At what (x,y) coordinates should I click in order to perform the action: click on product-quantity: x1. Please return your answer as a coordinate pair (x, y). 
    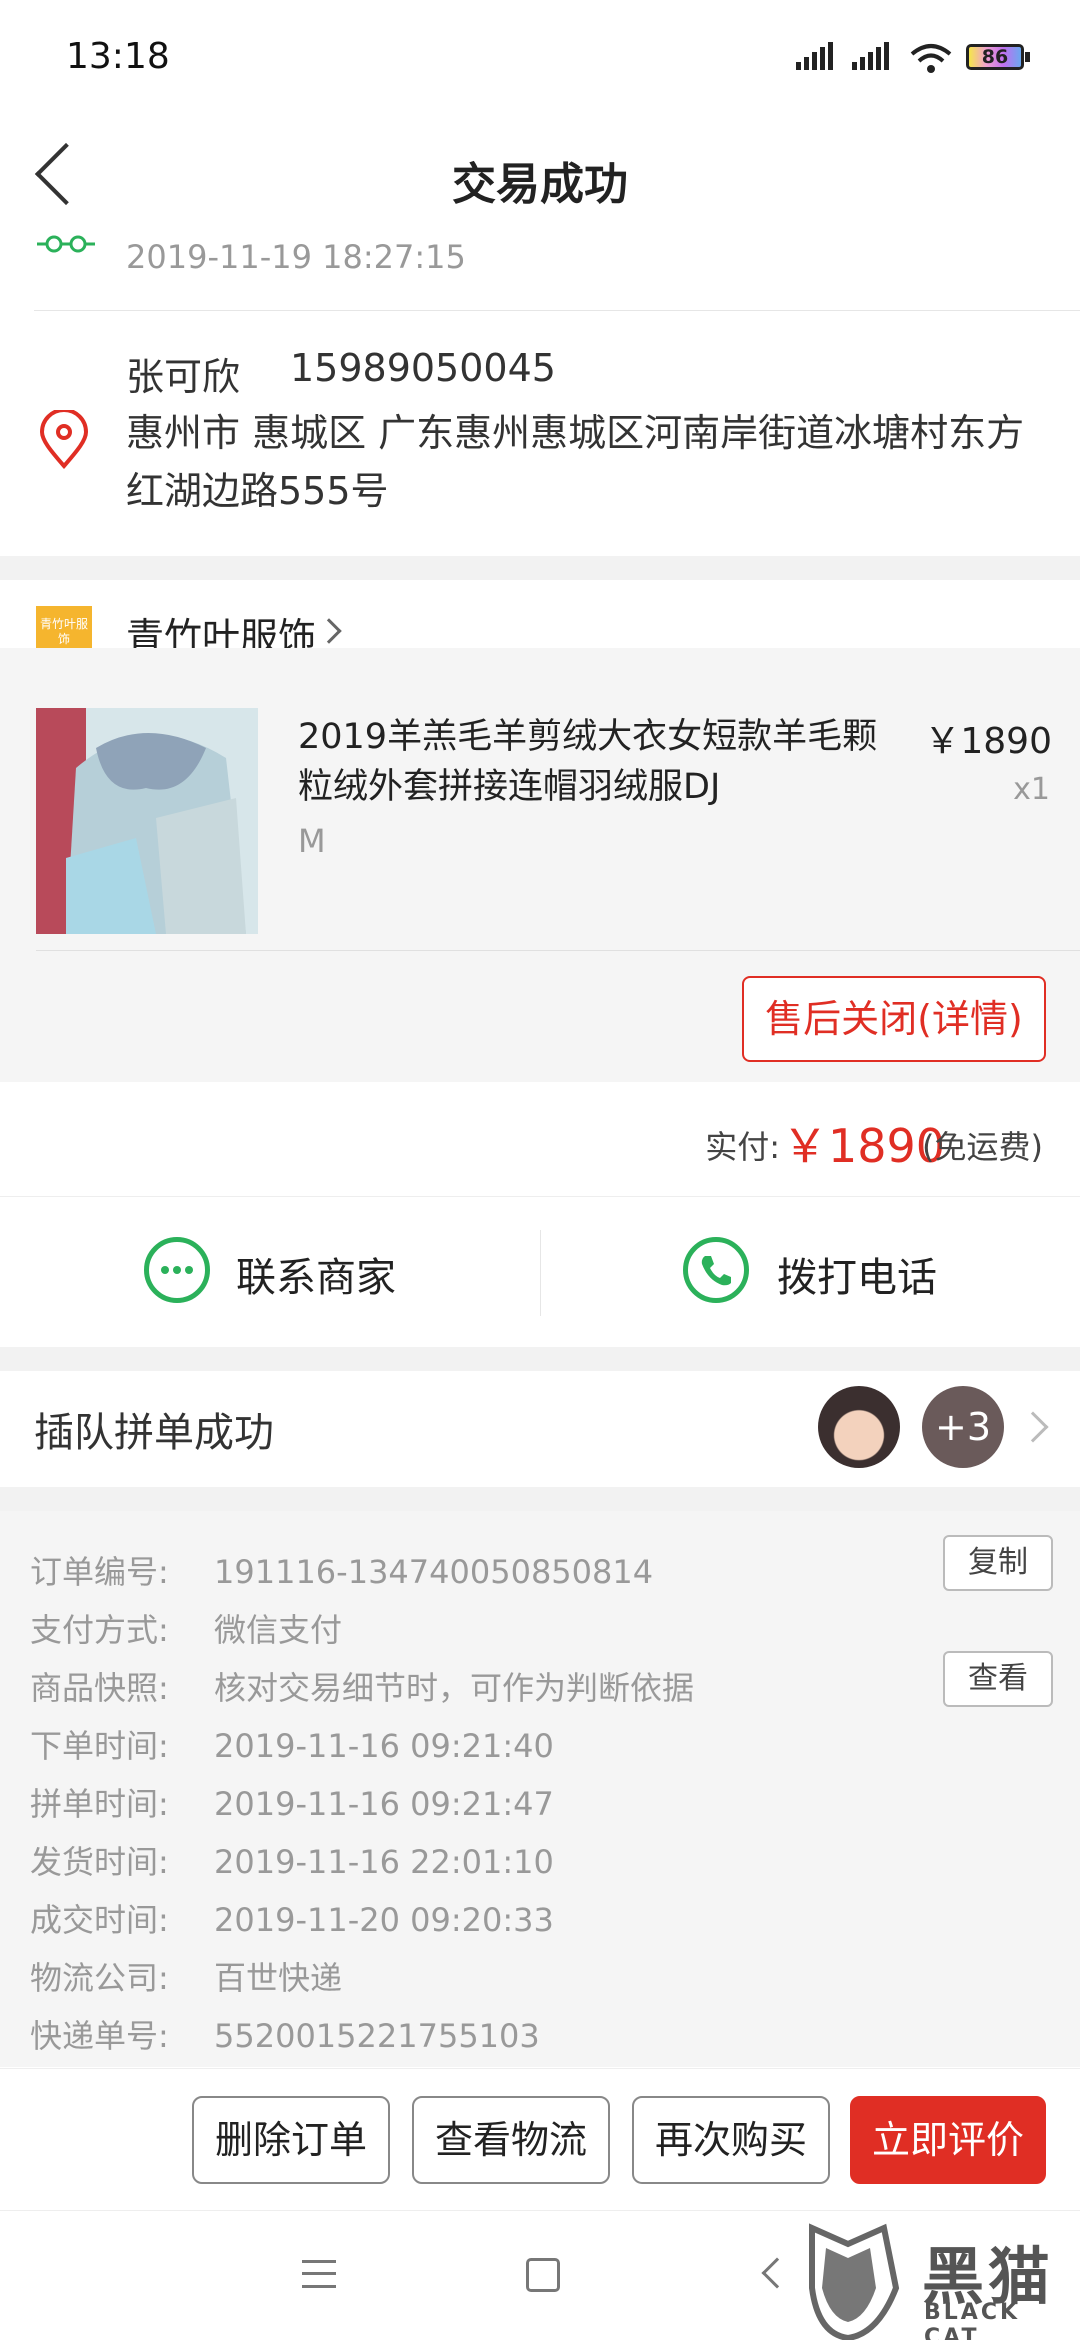
    Looking at the image, I should click on (1031, 789).